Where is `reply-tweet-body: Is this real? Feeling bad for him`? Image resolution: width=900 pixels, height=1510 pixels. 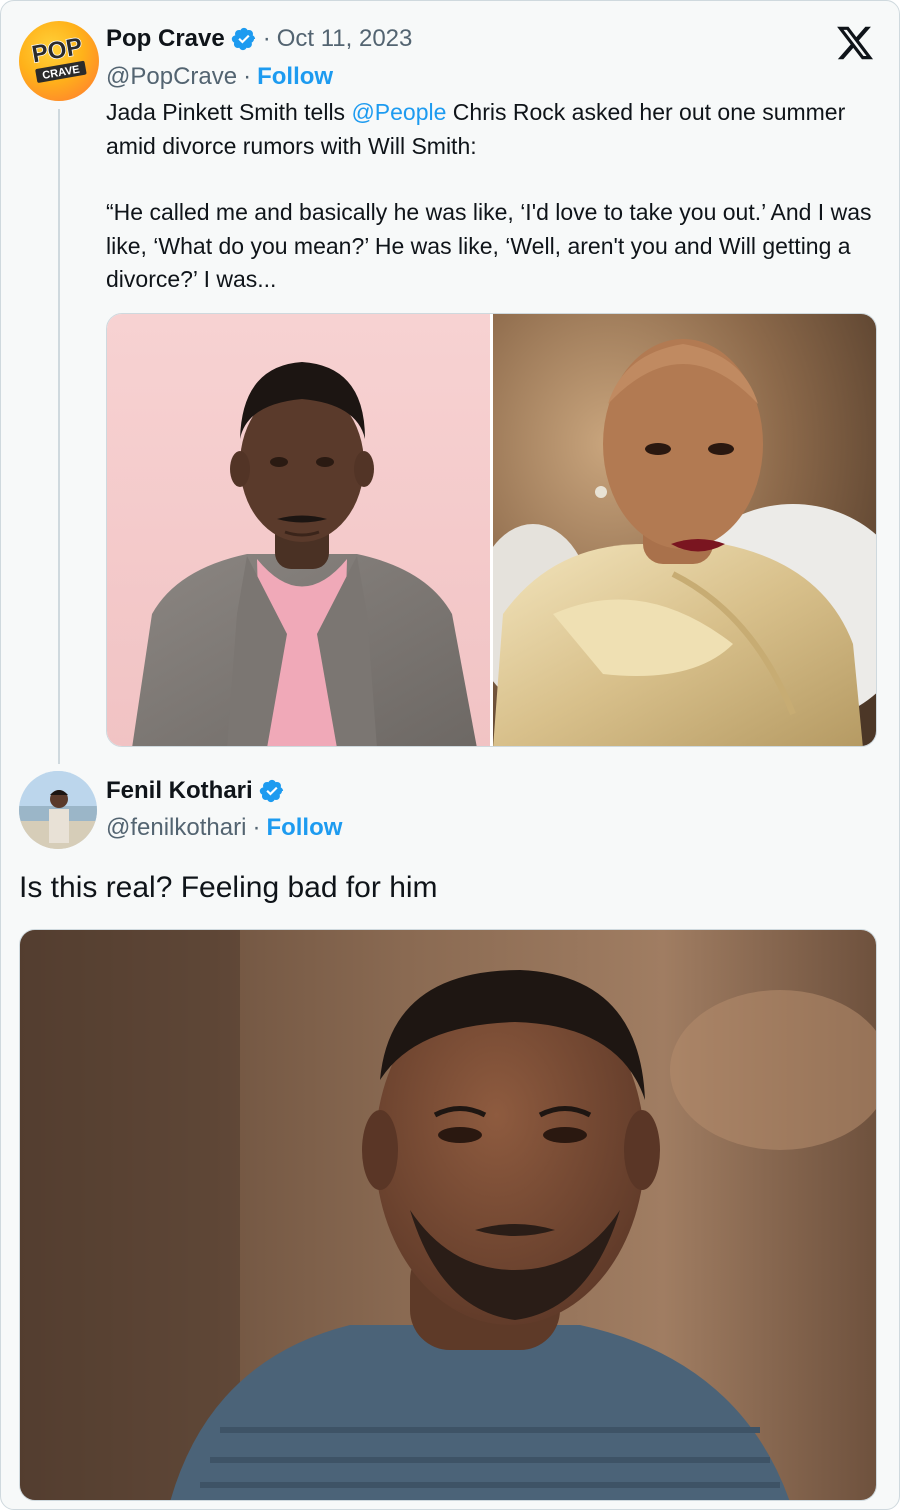
reply-tweet-body: Is this real? Feeling bad for him is located at coordinates (228, 887).